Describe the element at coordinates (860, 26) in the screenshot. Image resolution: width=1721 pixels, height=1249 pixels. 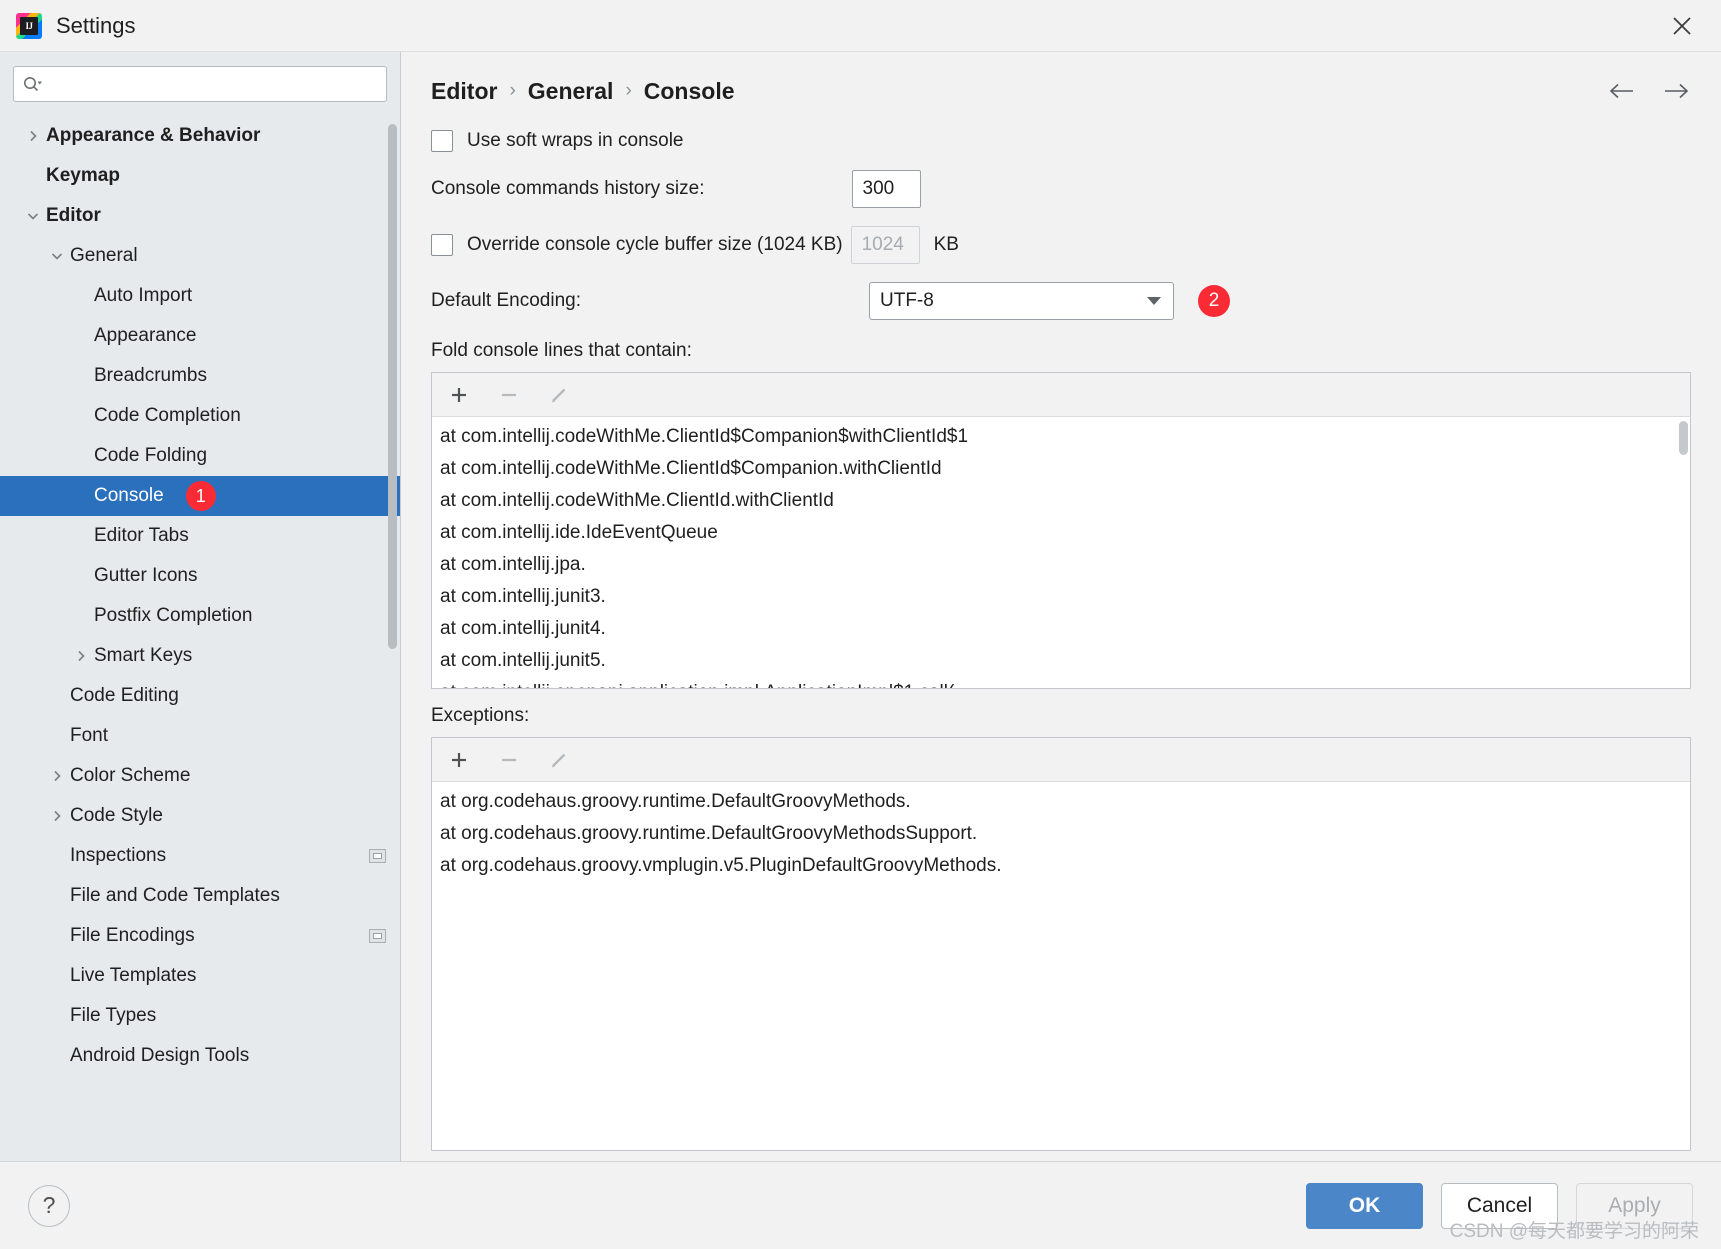
I see `title-bar: IJ Settings` at that location.